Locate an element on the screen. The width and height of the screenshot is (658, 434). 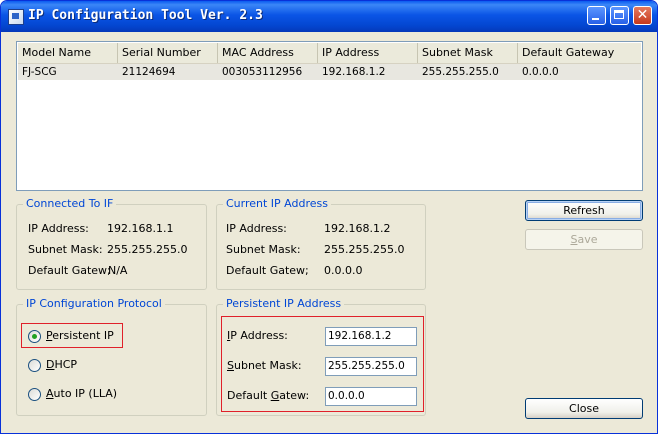
persistent-ip-label: Persistent IP is located at coordinates (80, 336).